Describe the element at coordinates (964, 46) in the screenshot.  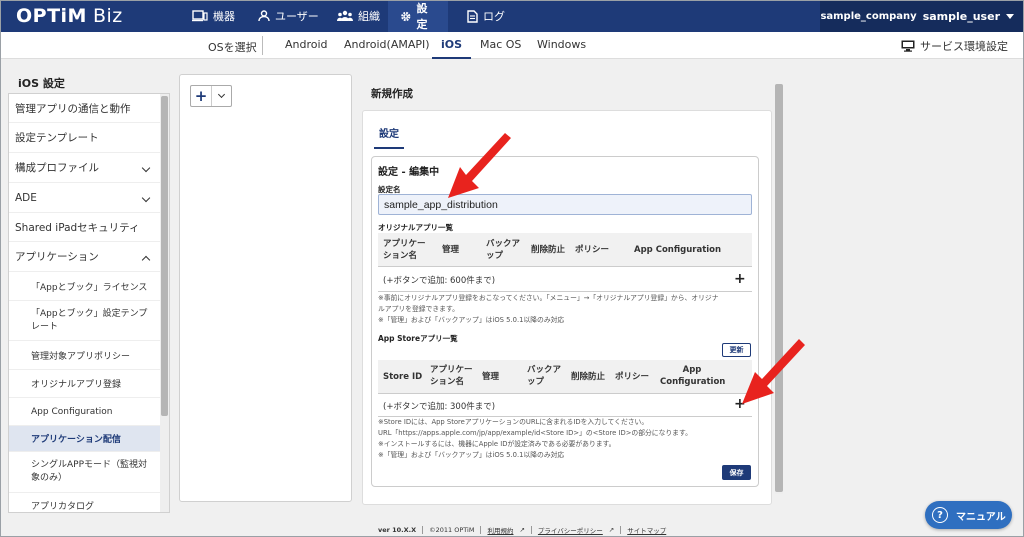
I see `service-settings-label: サービス環境設定` at that location.